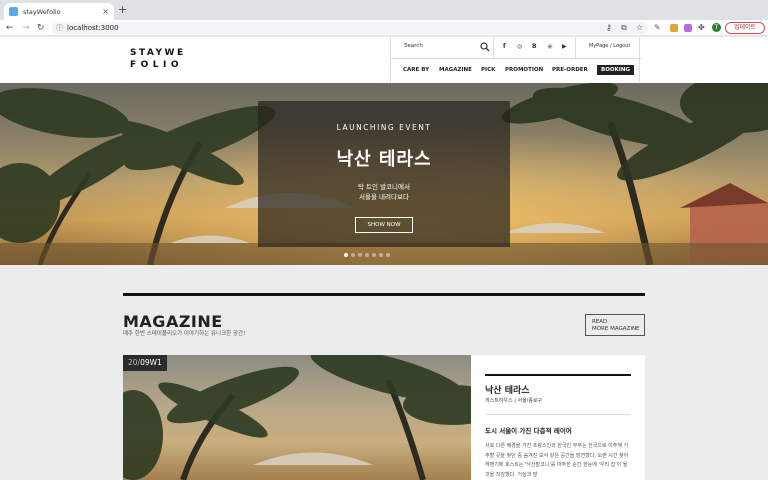 This screenshot has width=768, height=480. I want to click on profile-avatar: T, so click(716, 27).